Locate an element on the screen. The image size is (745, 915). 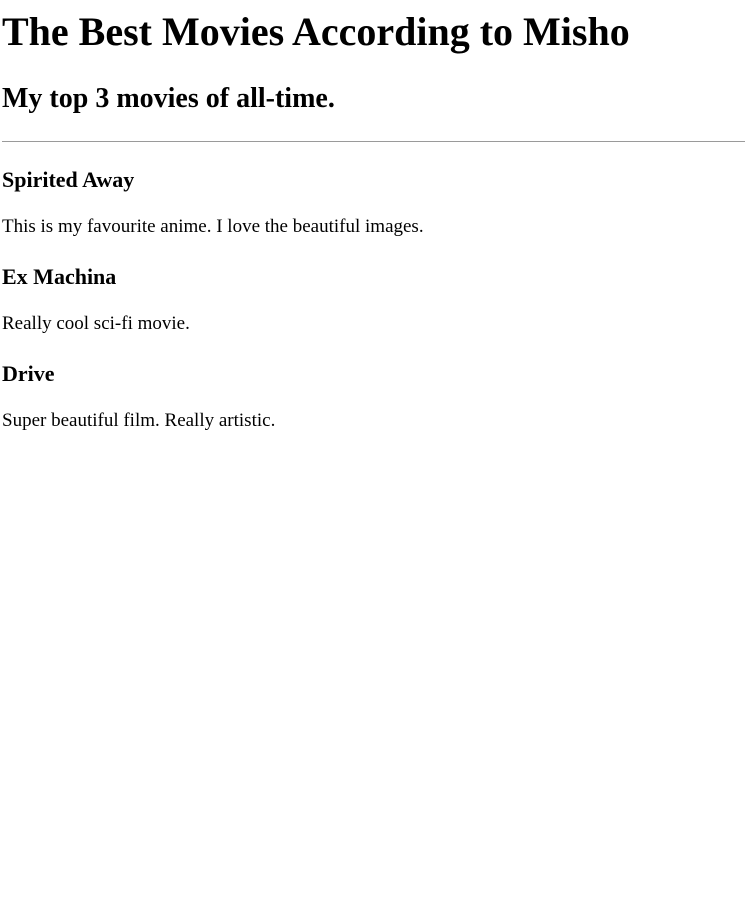
movie-title: Drive is located at coordinates (28, 373).